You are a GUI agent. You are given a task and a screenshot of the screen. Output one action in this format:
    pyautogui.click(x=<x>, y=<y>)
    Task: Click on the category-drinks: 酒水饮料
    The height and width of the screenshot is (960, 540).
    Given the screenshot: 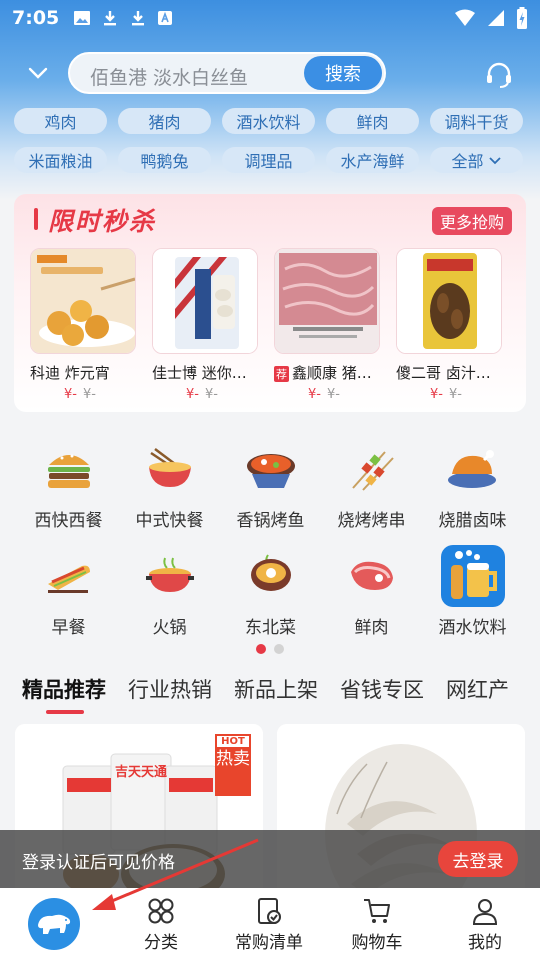 What is the action you would take?
    pyautogui.click(x=472, y=591)
    